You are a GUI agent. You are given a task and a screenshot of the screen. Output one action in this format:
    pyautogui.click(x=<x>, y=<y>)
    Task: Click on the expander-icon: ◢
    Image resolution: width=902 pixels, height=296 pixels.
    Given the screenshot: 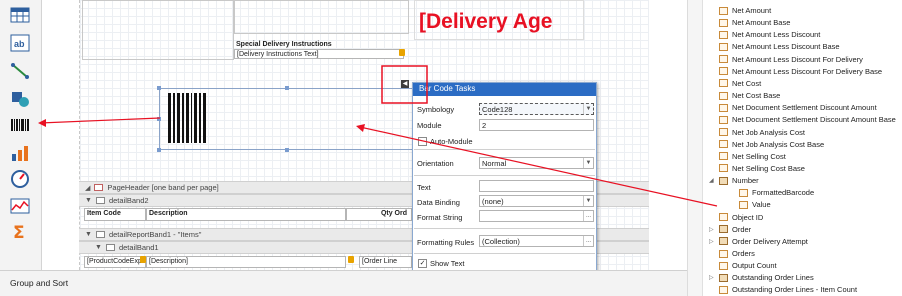 What is the action you would take?
    pyautogui.click(x=713, y=180)
    